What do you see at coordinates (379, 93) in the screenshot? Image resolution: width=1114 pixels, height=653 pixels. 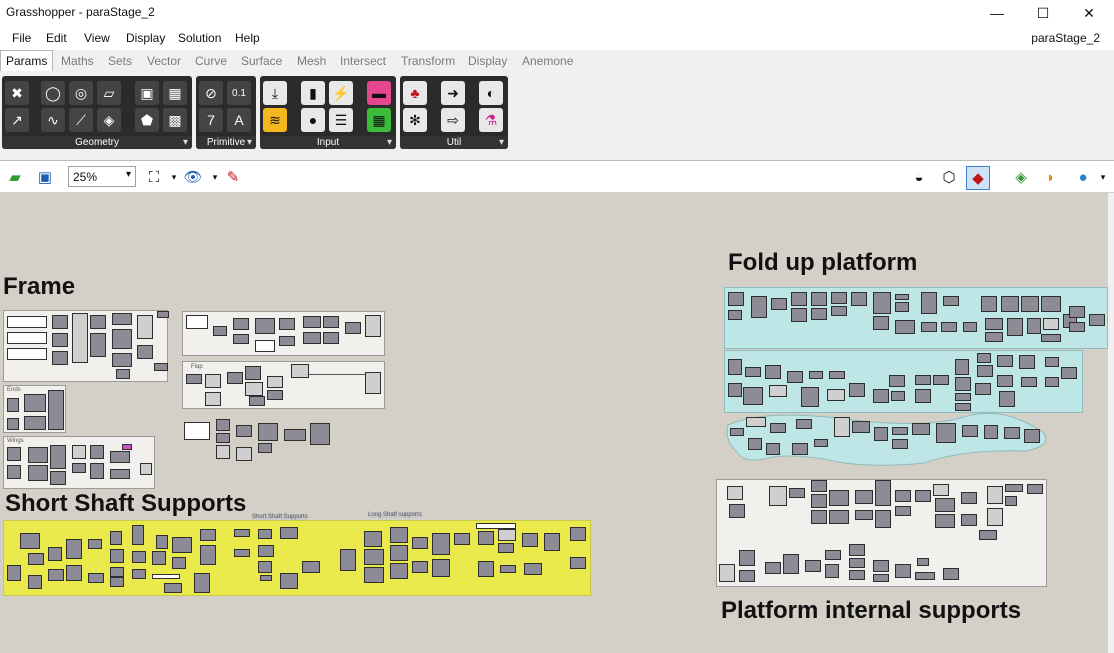 I see `gradient-icon: ▬` at bounding box center [379, 93].